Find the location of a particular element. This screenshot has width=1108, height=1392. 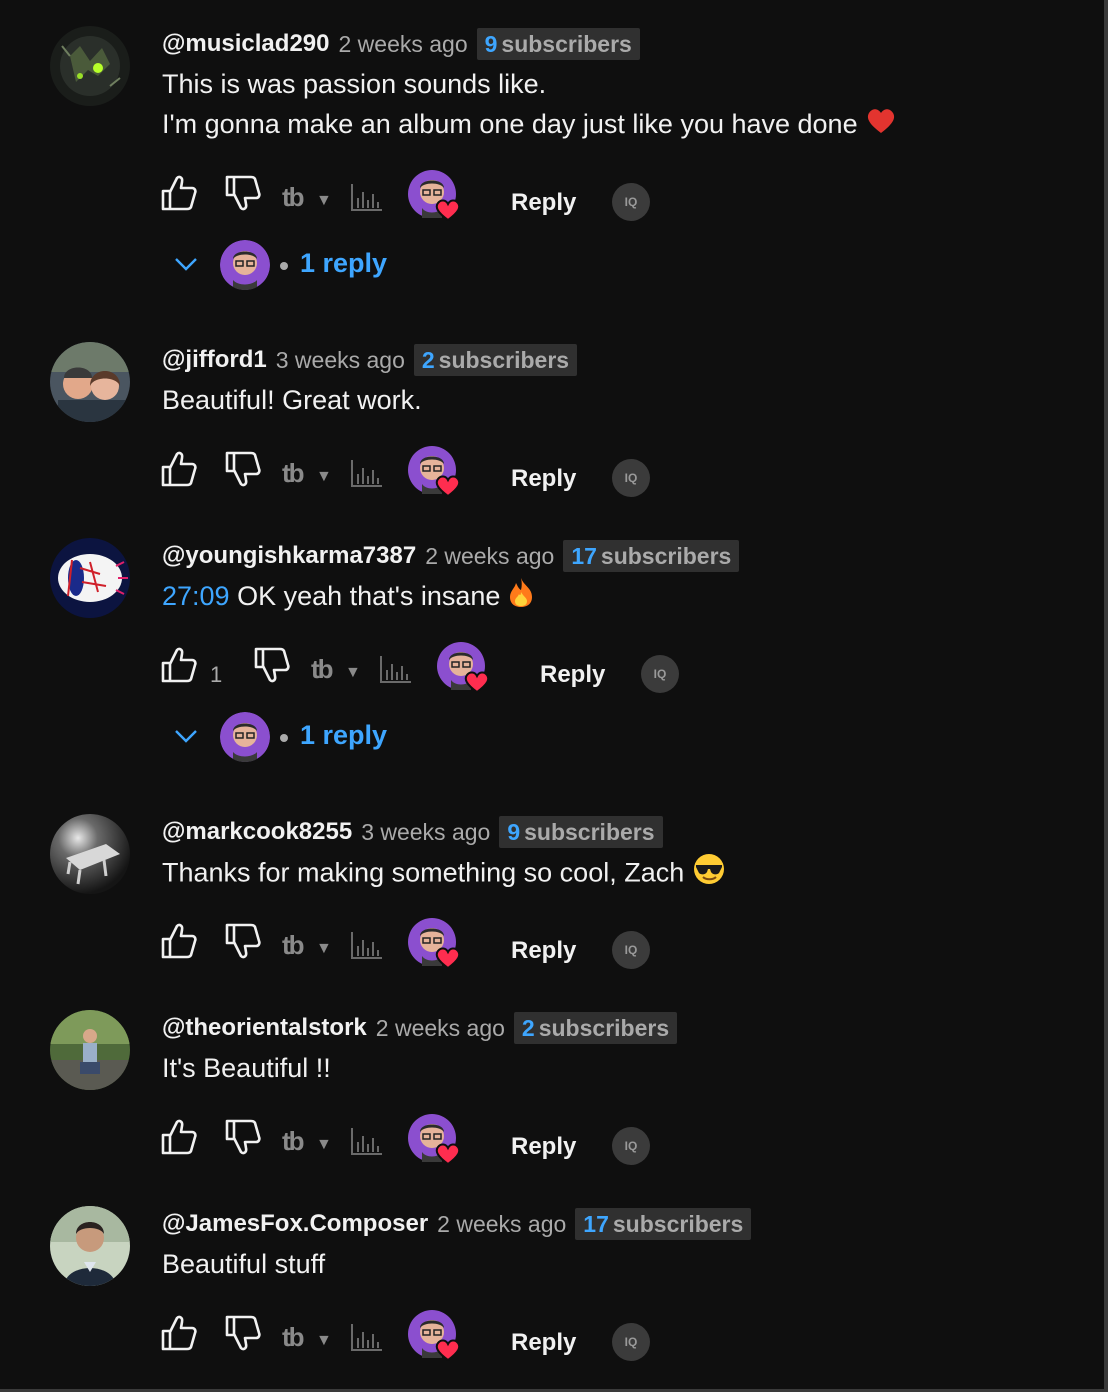

video-timestamp-link: 27:09 is located at coordinates (196, 596).